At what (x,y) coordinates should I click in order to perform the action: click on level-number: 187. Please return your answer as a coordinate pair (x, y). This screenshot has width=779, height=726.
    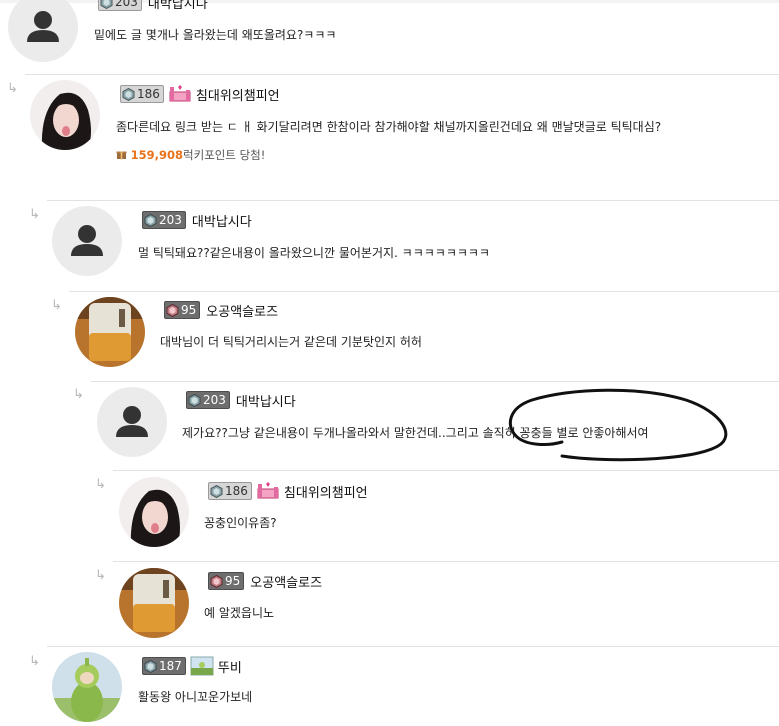
    Looking at the image, I should click on (170, 666).